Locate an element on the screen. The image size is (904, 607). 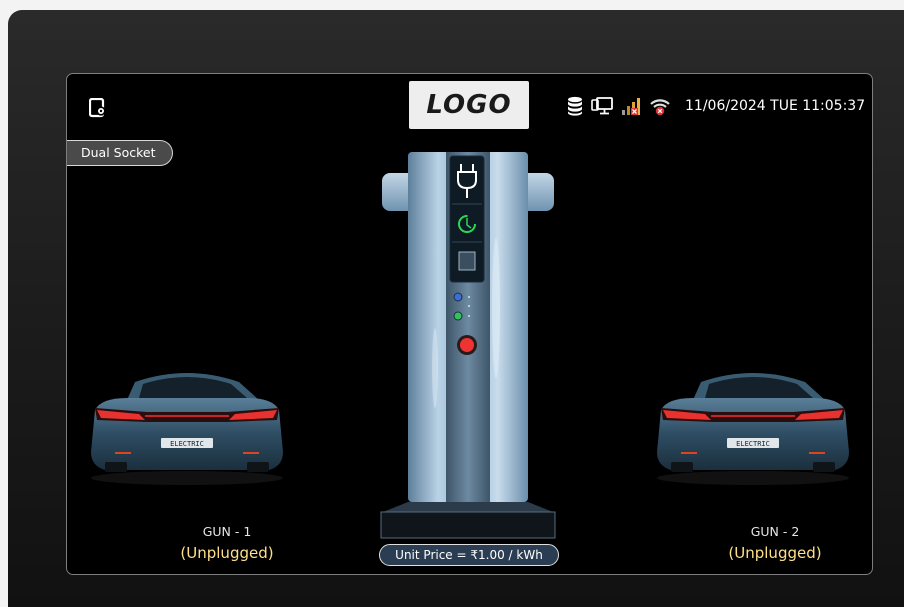
signal-bars-icon is located at coordinates (631, 106).